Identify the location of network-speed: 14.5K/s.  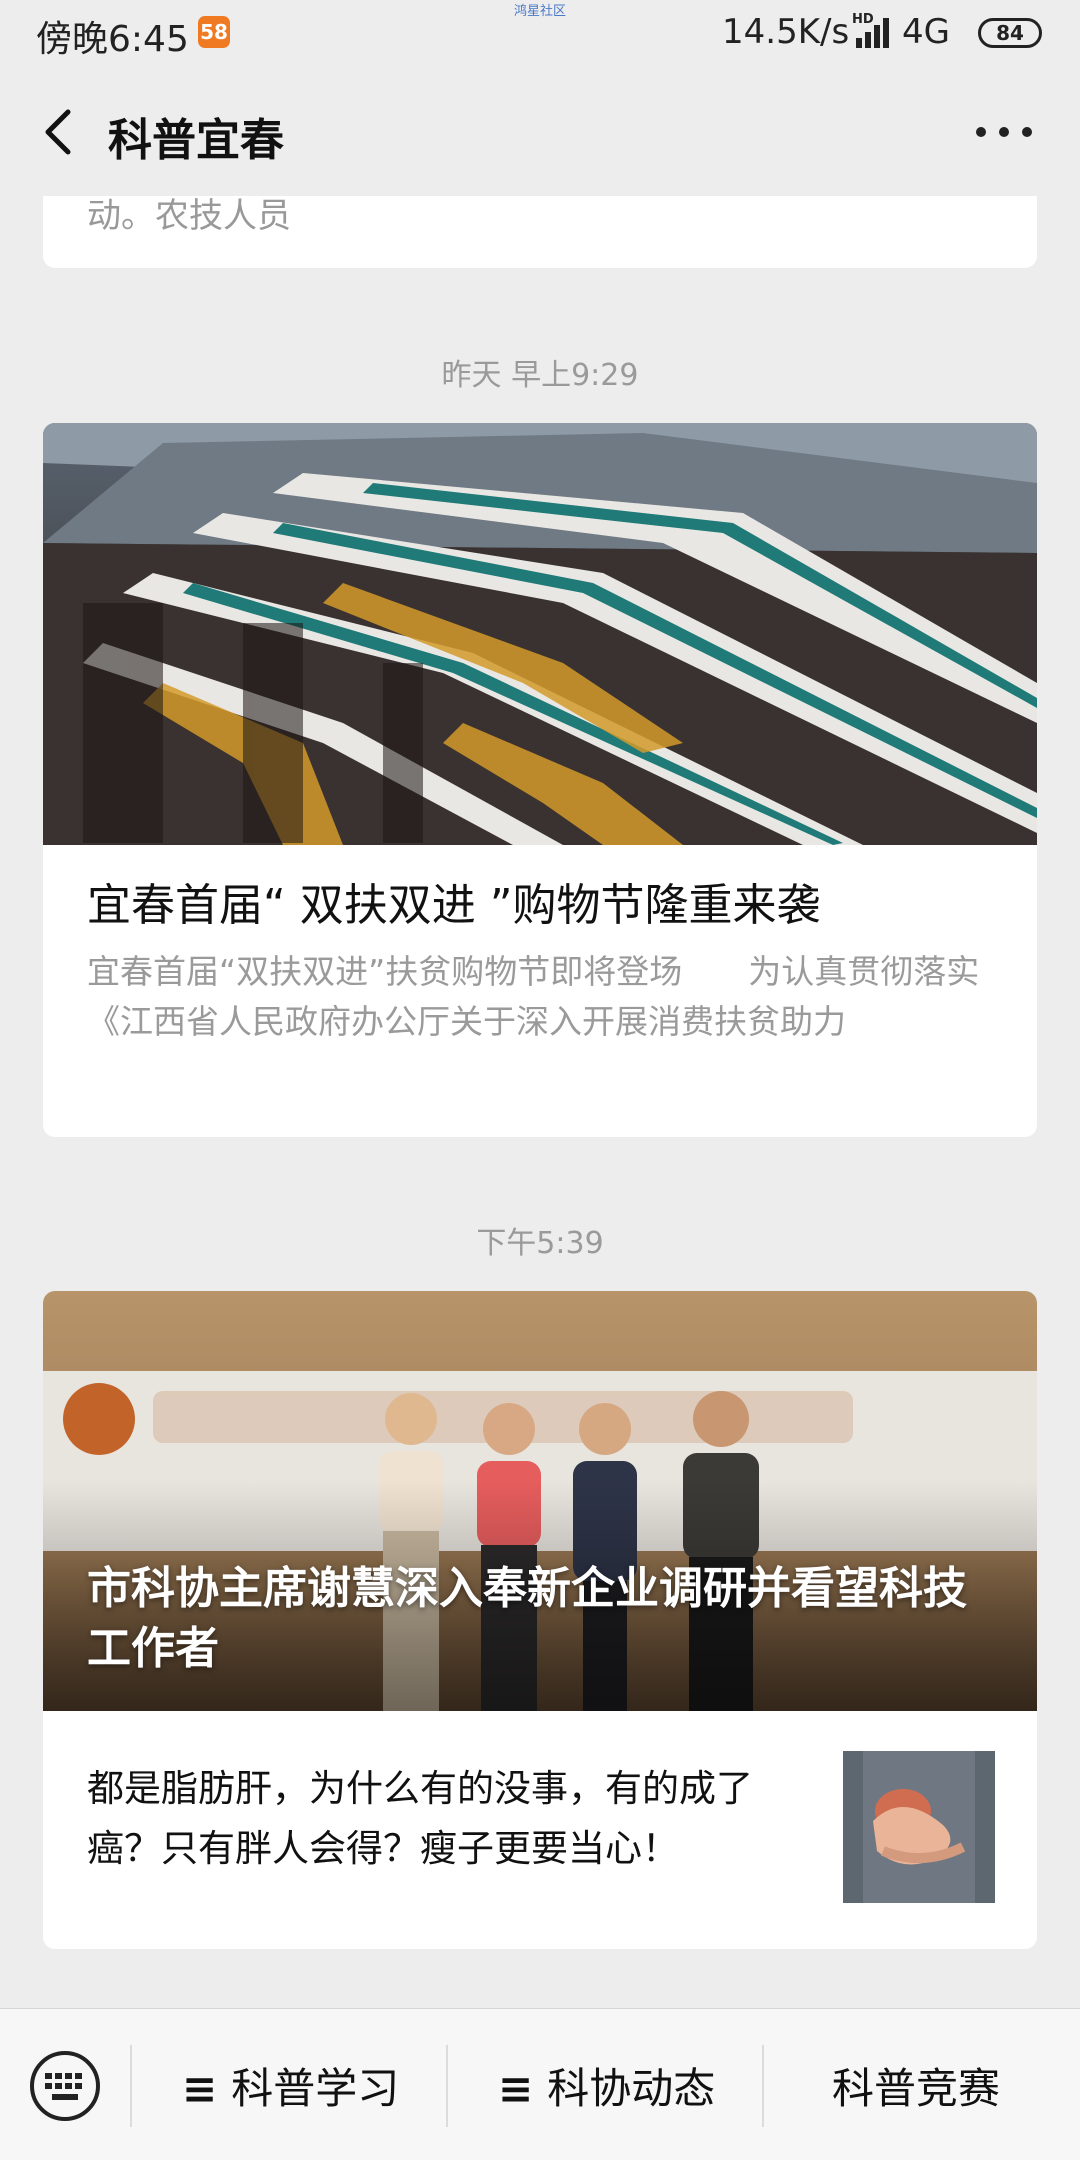
(786, 32).